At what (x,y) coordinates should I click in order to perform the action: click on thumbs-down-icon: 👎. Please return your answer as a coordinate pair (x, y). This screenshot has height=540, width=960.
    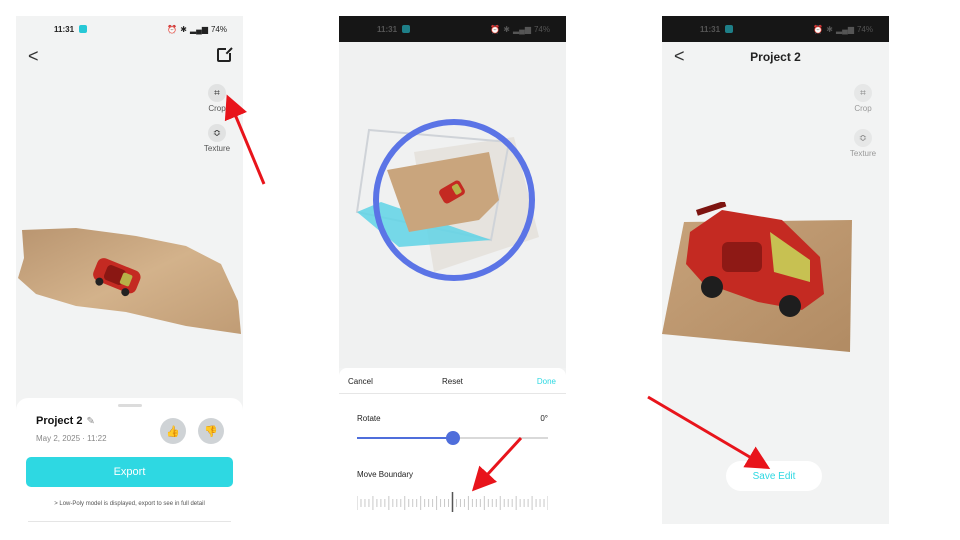
    Looking at the image, I should click on (211, 431).